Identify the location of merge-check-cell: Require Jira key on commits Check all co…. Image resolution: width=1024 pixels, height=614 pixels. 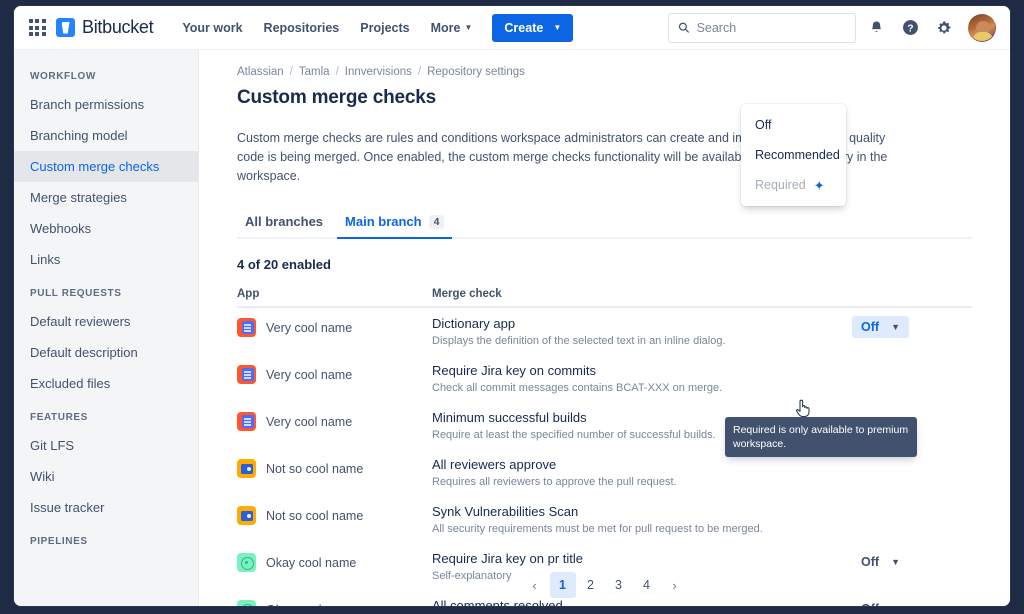
(642, 379).